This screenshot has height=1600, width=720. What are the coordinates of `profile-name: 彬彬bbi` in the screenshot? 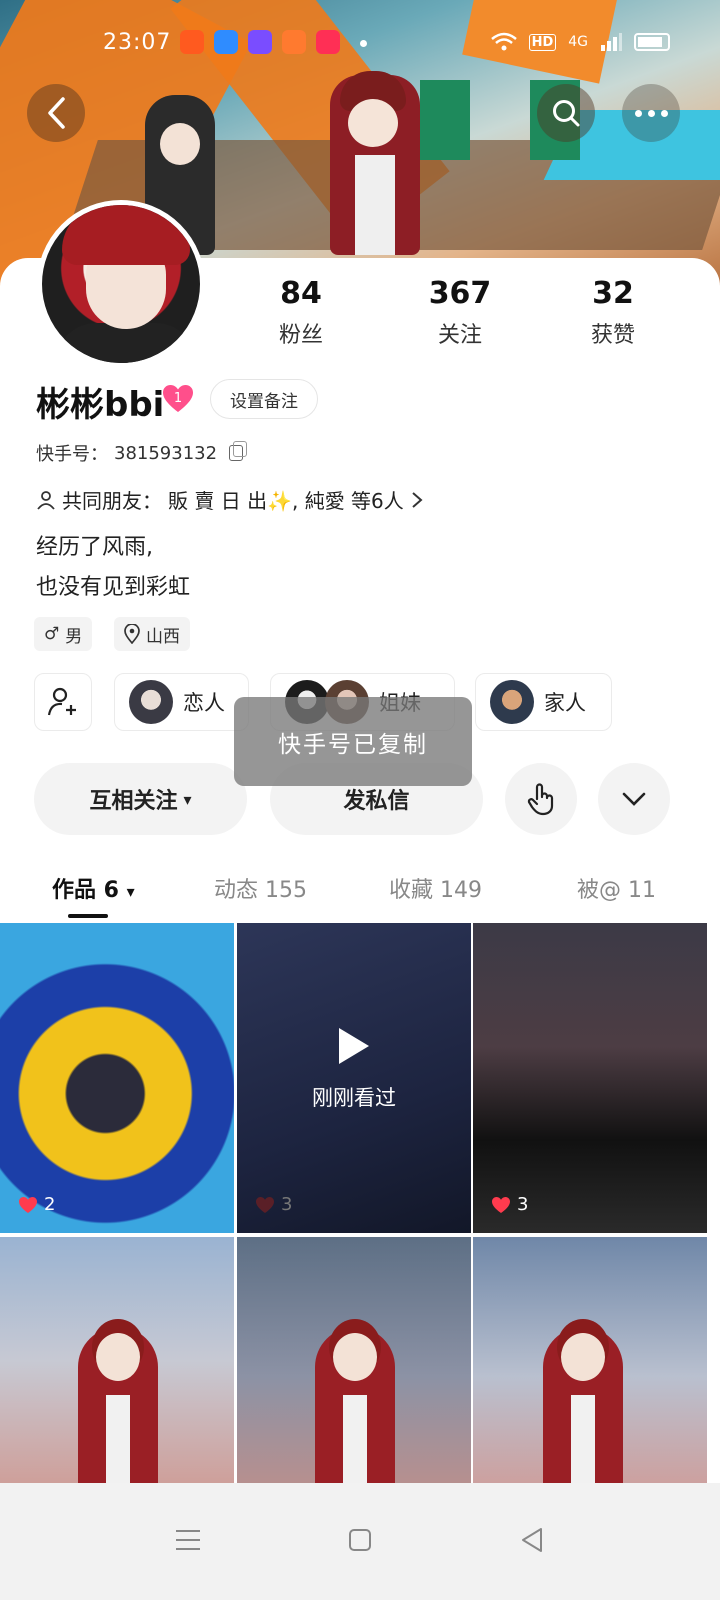 It's located at (100, 405).